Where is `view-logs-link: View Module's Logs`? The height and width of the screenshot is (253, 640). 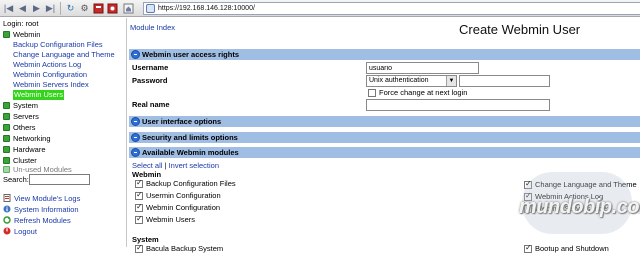
view-logs-link: View Module's Logs is located at coordinates (41, 199).